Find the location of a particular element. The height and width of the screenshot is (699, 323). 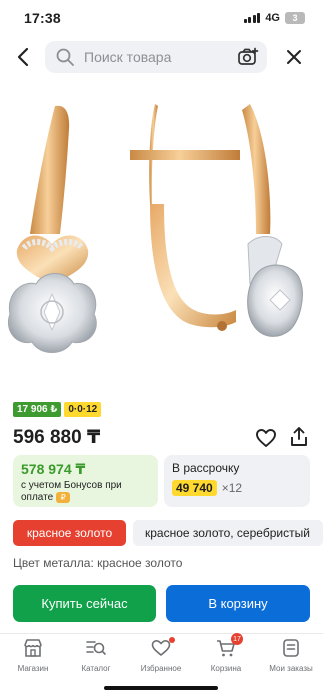

search-icon is located at coordinates (65, 57).